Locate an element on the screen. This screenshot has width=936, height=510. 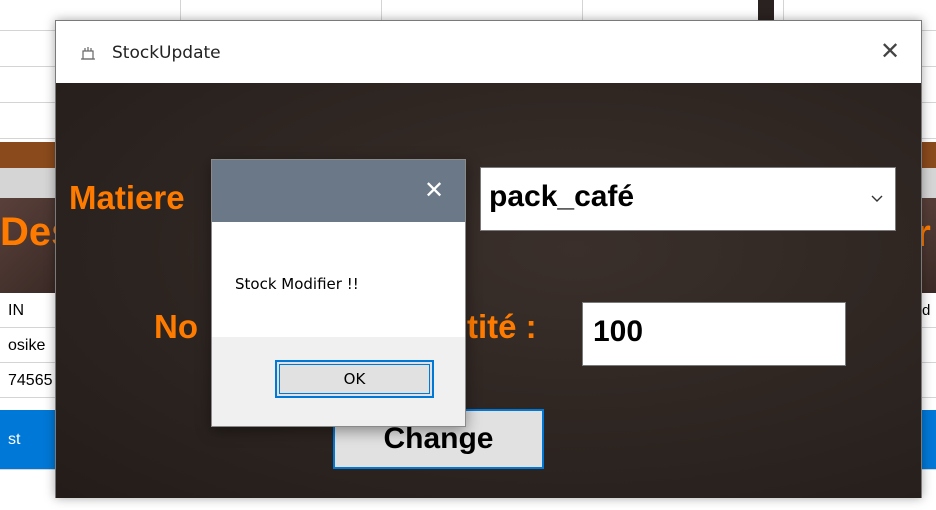
matiere-select-value: pack_café is located at coordinates (562, 196).